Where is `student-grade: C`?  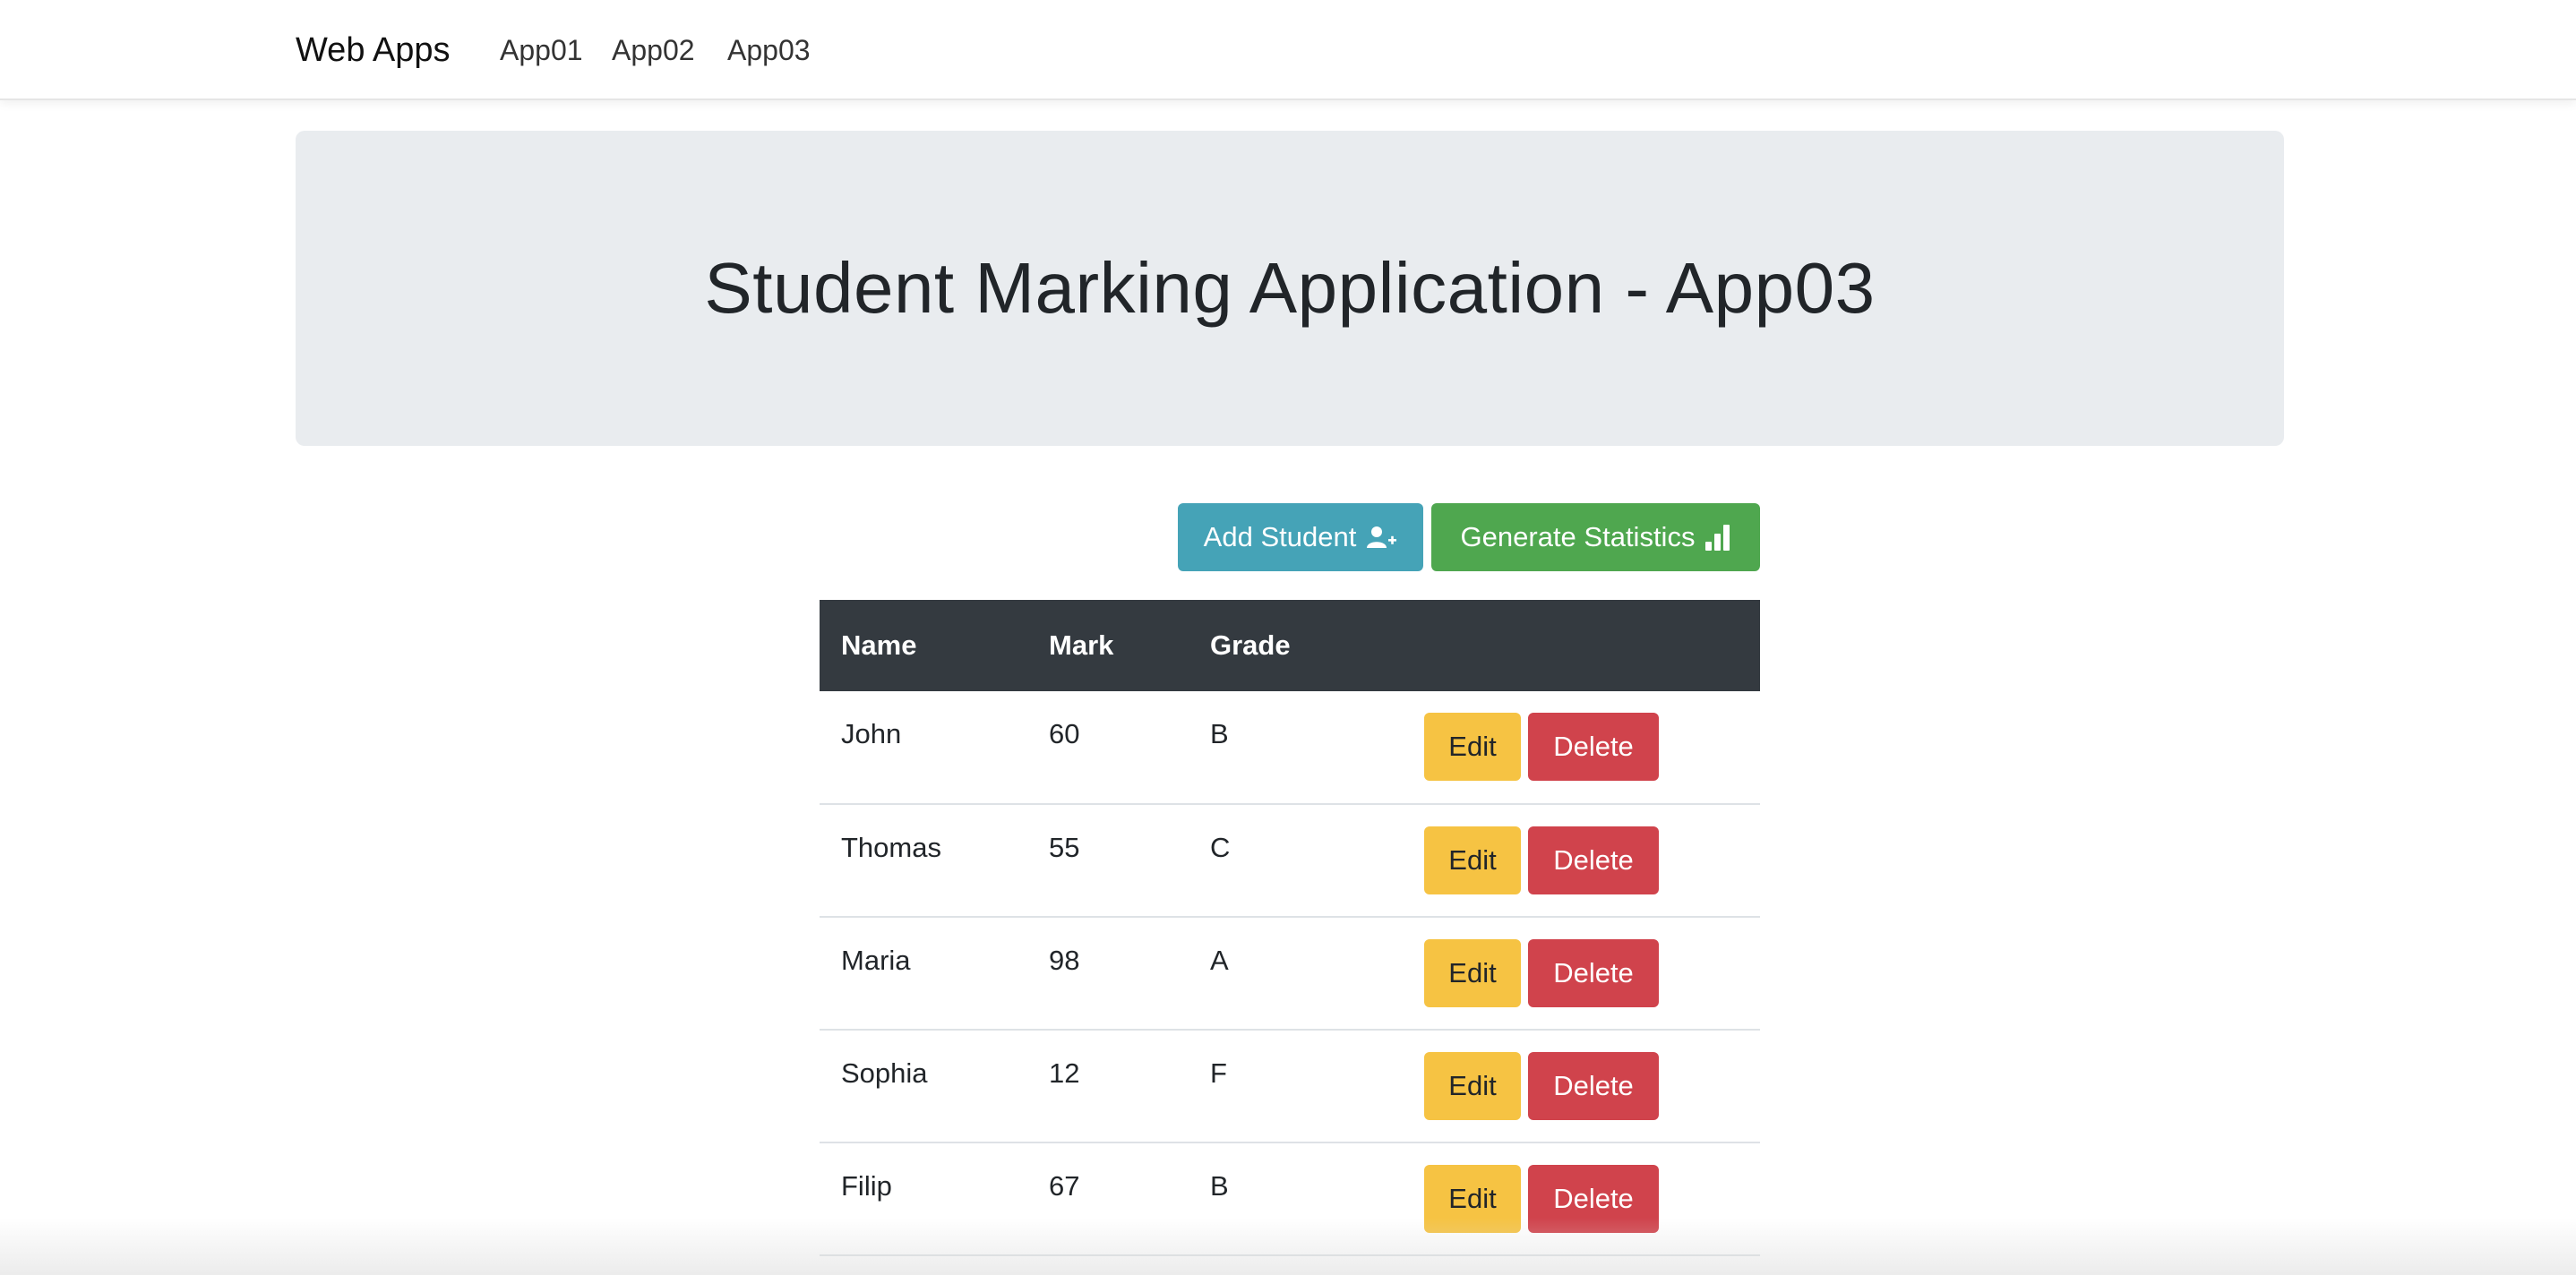 student-grade: C is located at coordinates (1220, 847).